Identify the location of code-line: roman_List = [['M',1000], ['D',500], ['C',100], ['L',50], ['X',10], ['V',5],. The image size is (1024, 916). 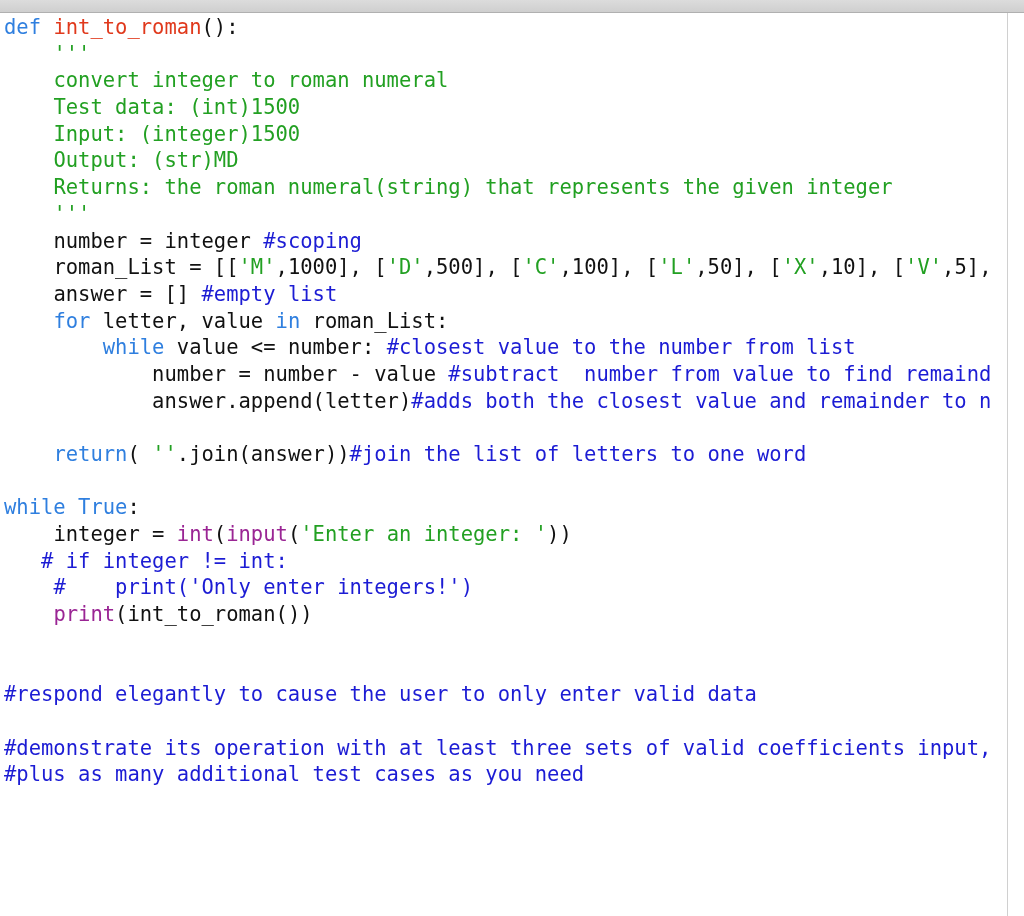
(522, 267).